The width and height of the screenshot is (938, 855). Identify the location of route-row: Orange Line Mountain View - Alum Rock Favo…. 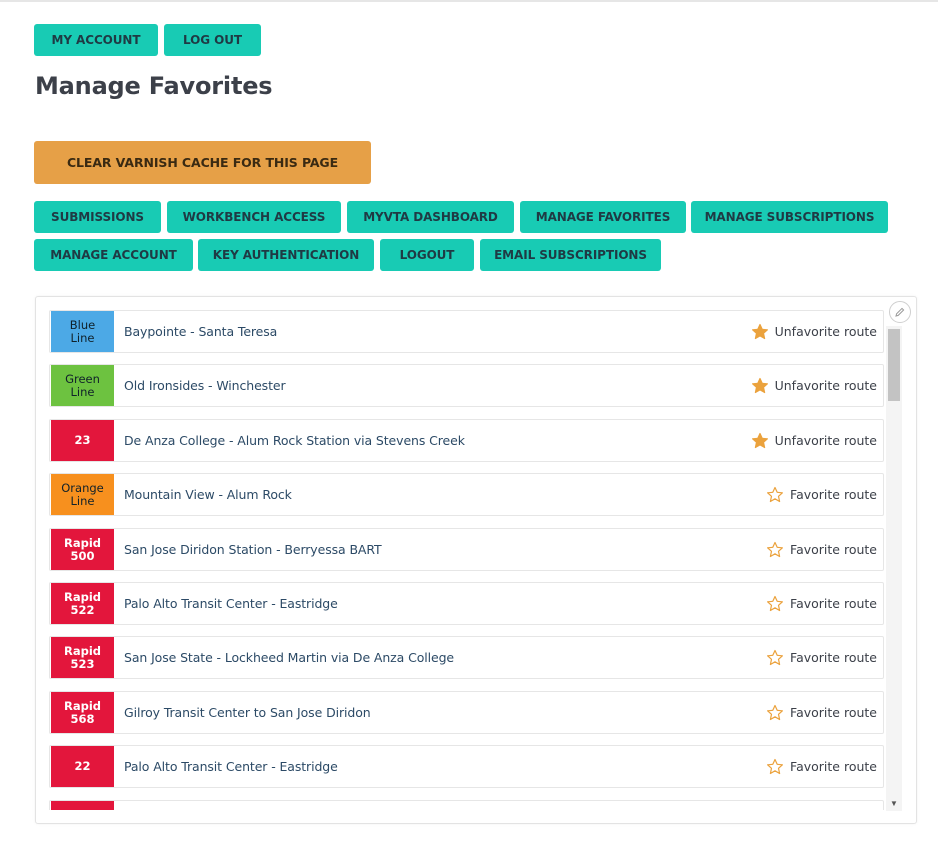
(466, 494).